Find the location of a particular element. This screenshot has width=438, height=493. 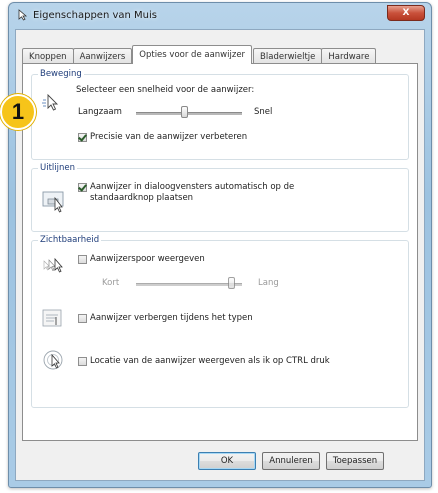

pointer-speed-thumb is located at coordinates (184, 112).